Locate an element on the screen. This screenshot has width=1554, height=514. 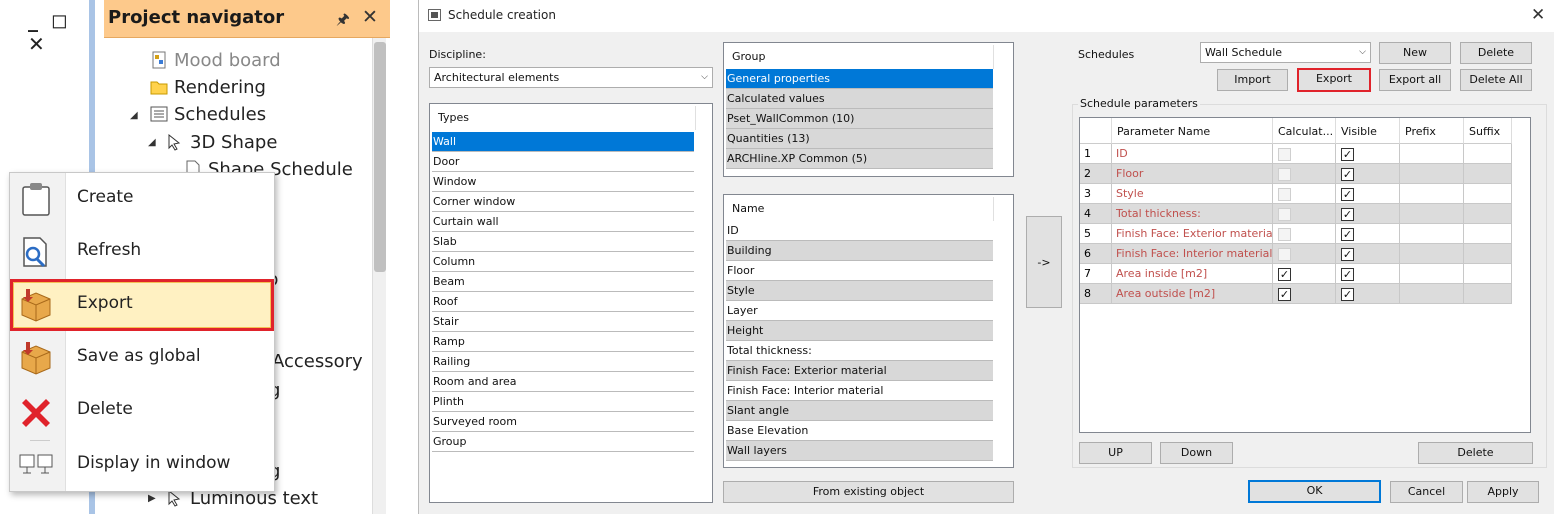
group-list-item: Pset_WallCommon (10) is located at coordinates (859, 119).